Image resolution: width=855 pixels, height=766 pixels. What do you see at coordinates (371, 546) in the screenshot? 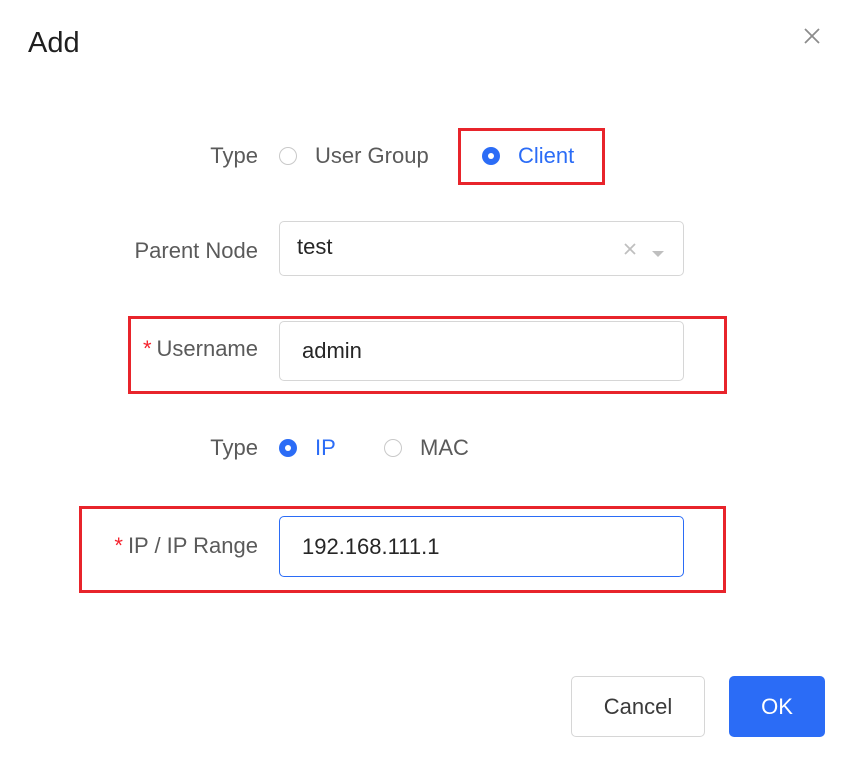
I see `ip-range-value: 192.168.111.1` at bounding box center [371, 546].